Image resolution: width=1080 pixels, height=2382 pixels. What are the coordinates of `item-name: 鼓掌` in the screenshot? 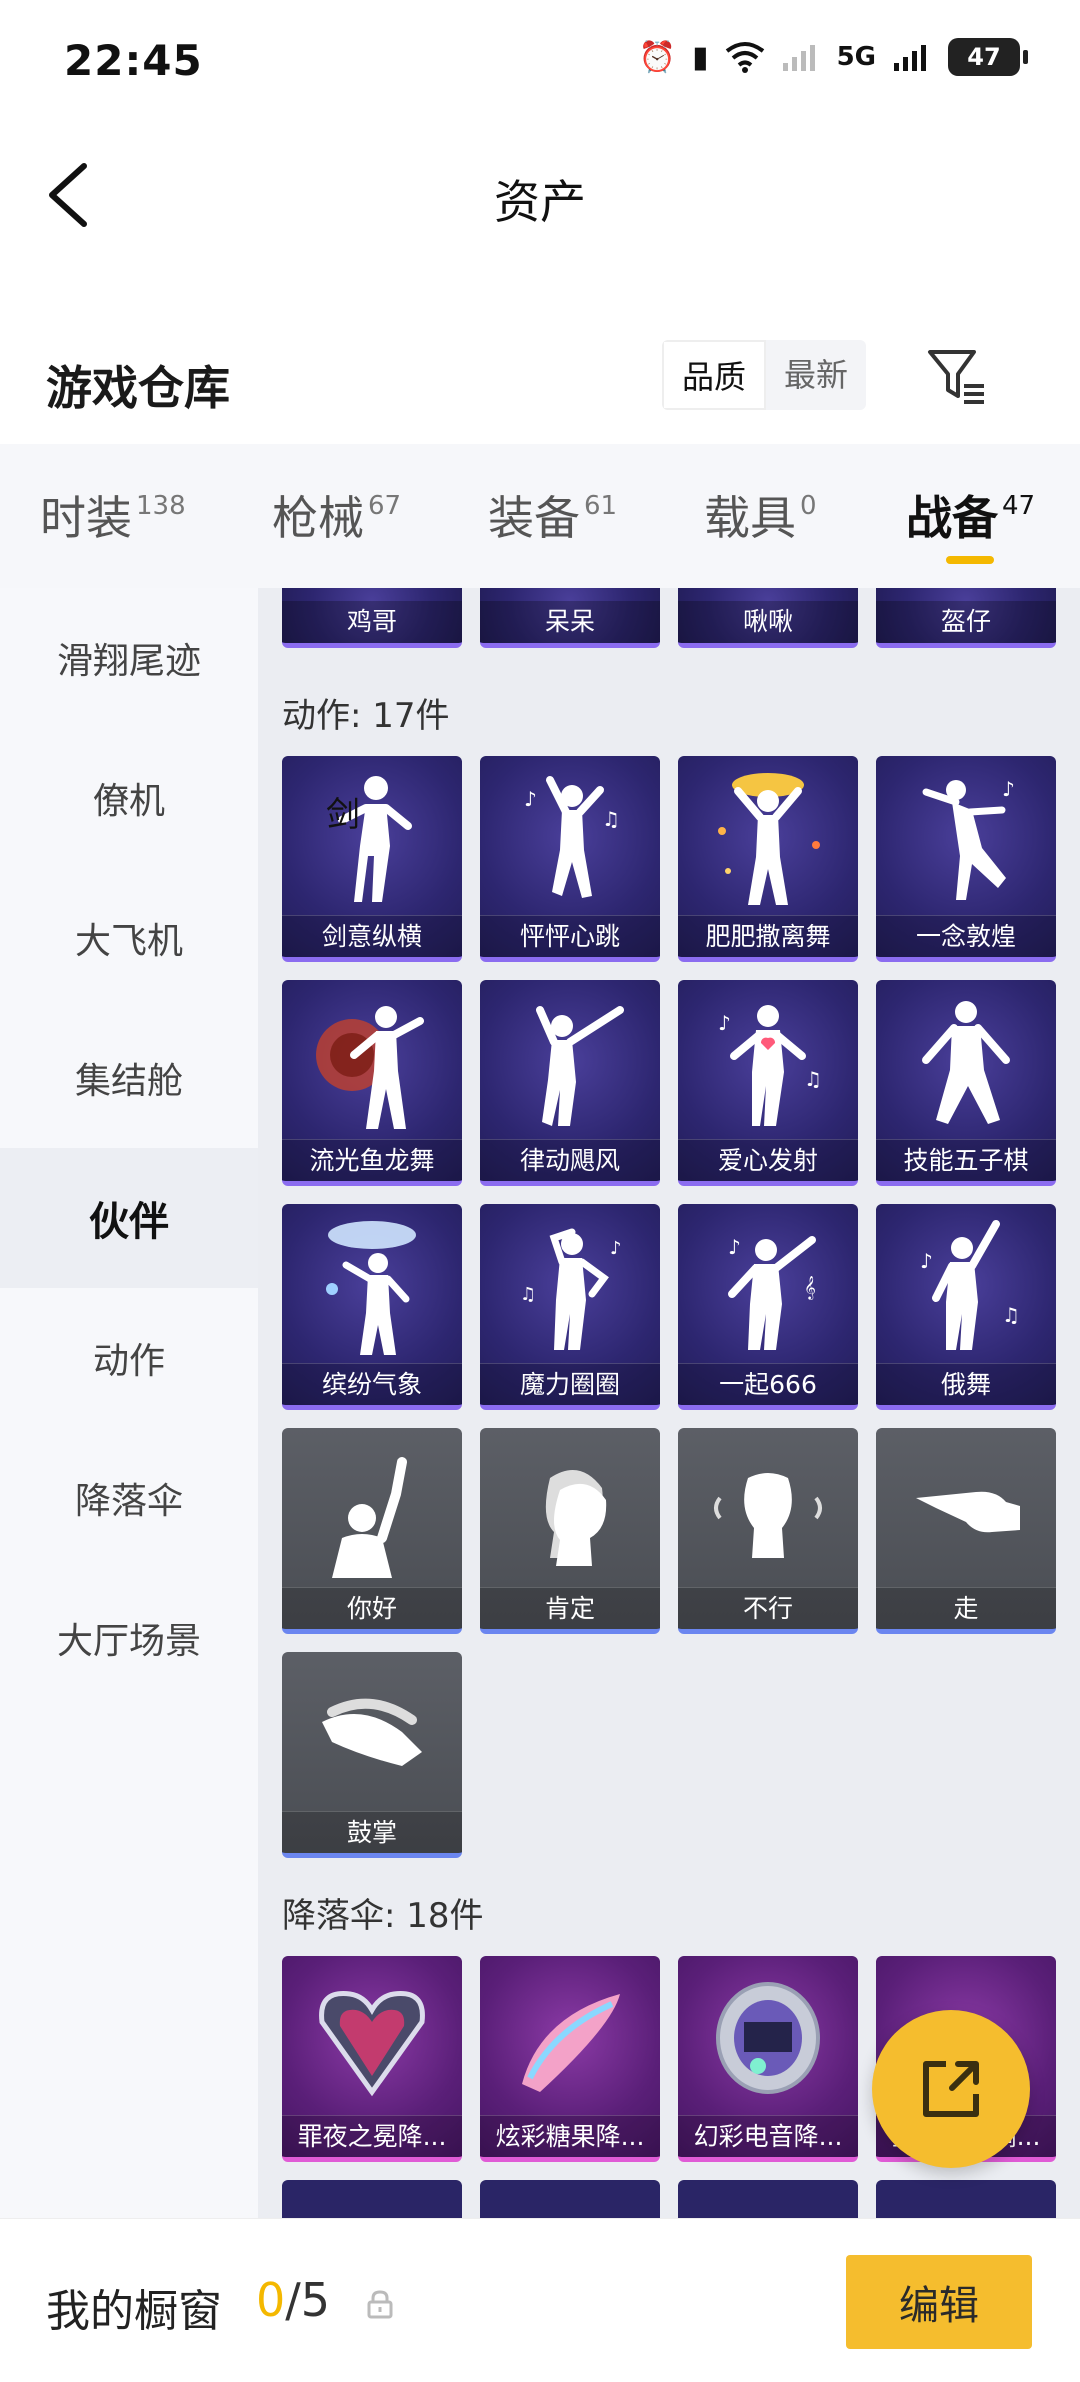 It's located at (372, 1832).